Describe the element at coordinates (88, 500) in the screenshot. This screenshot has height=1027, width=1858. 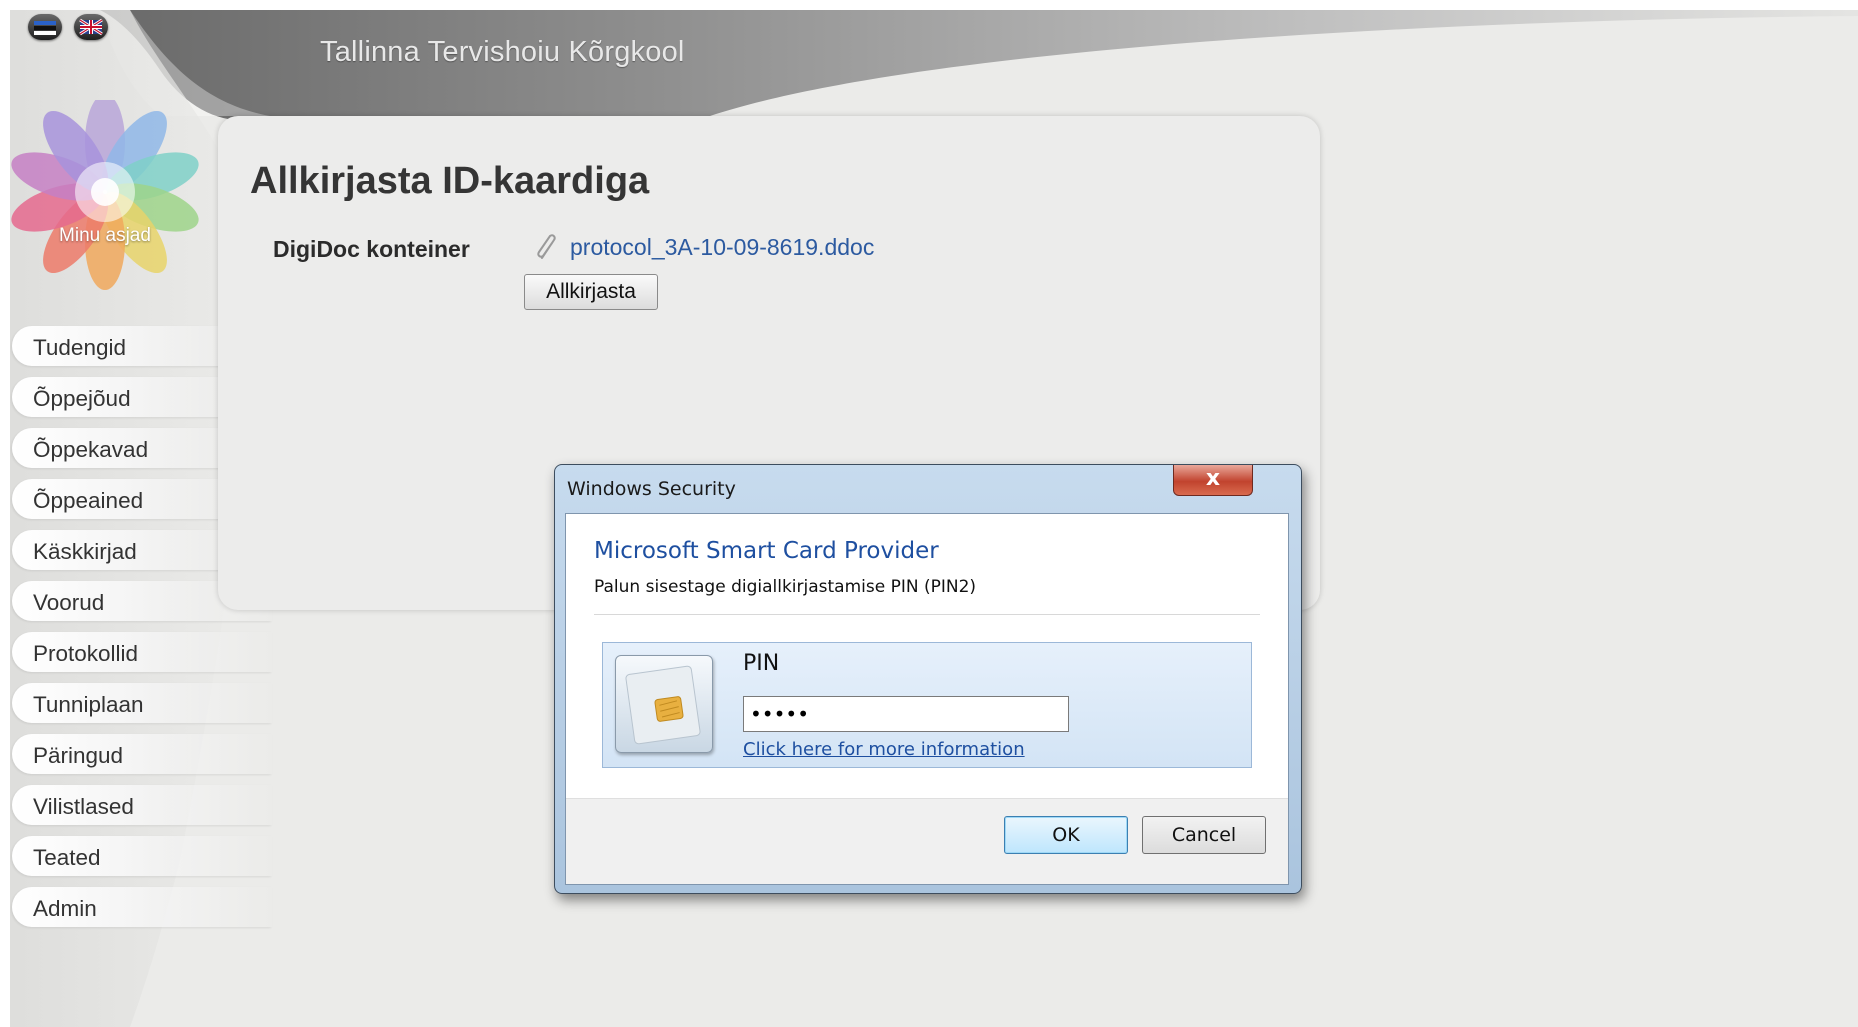
I see `nav-item-label: Õppeained` at that location.